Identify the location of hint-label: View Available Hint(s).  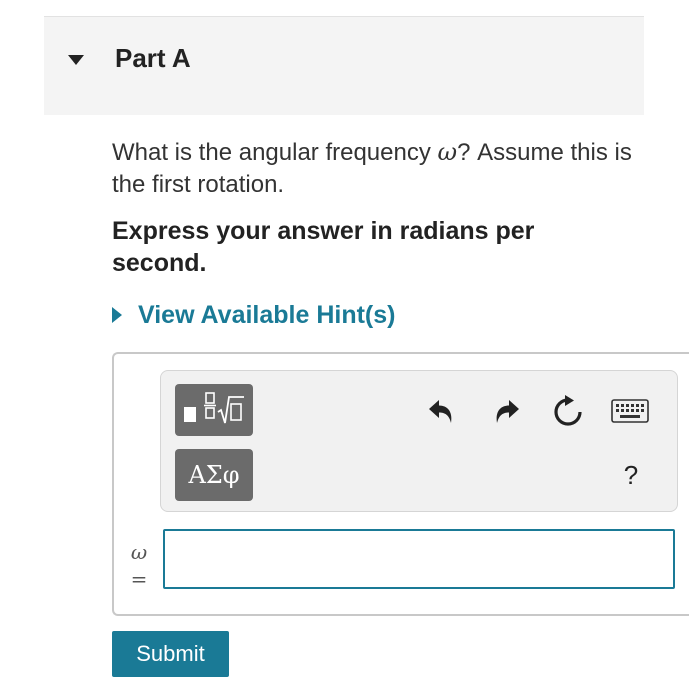
(266, 315).